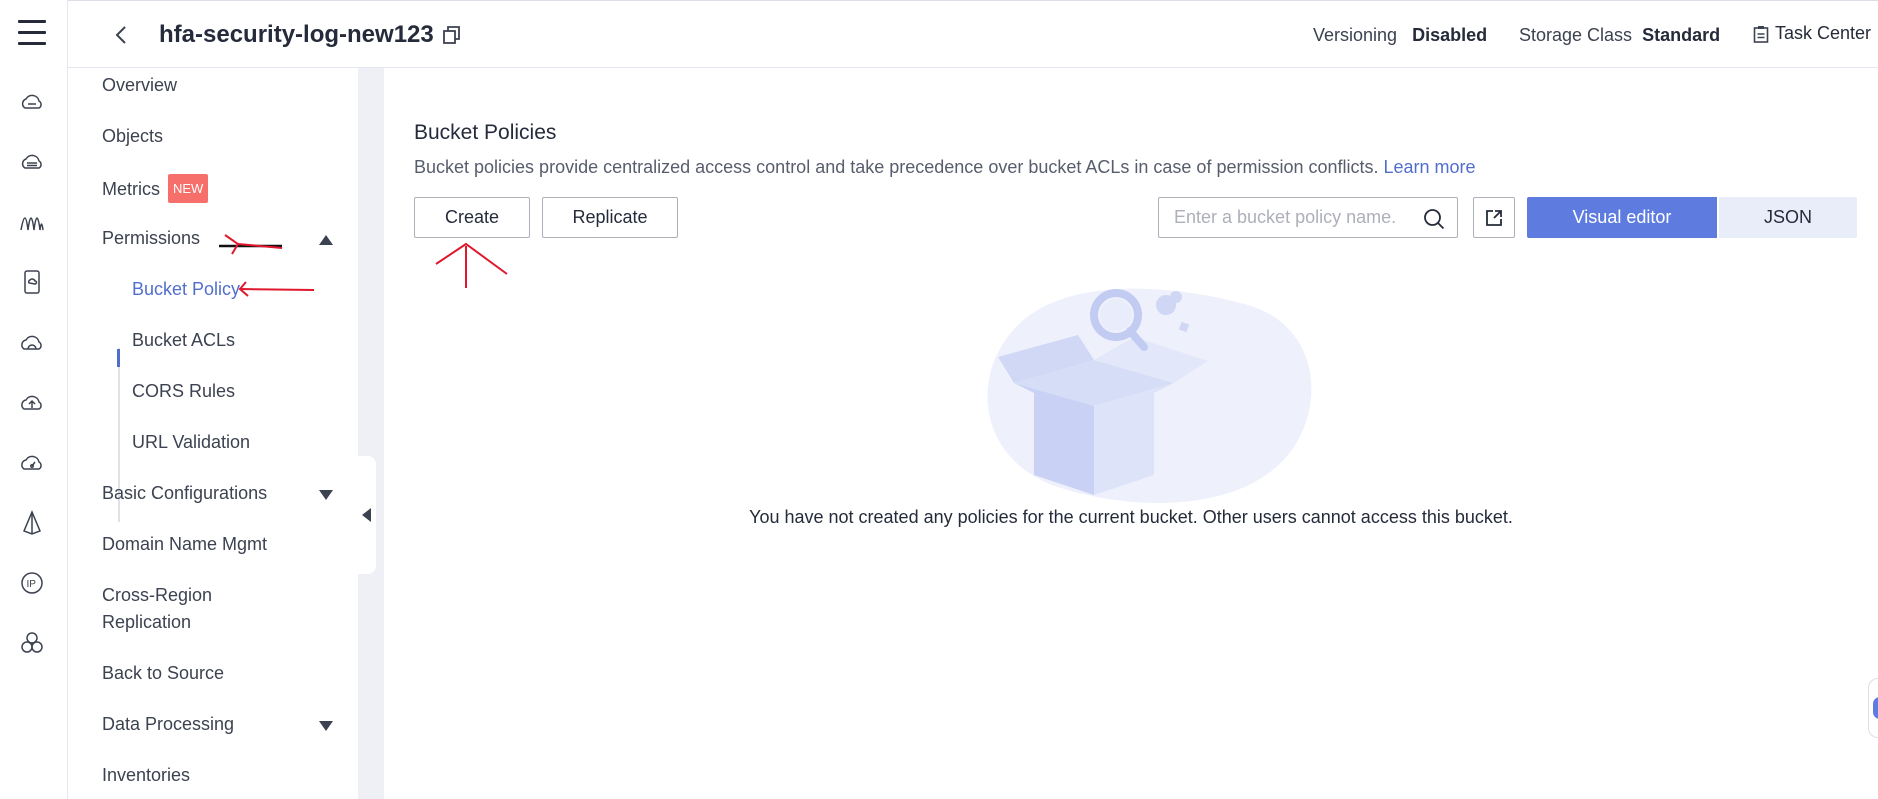  Describe the element at coordinates (32, 343) in the screenshot. I see `cloud-icon` at that location.